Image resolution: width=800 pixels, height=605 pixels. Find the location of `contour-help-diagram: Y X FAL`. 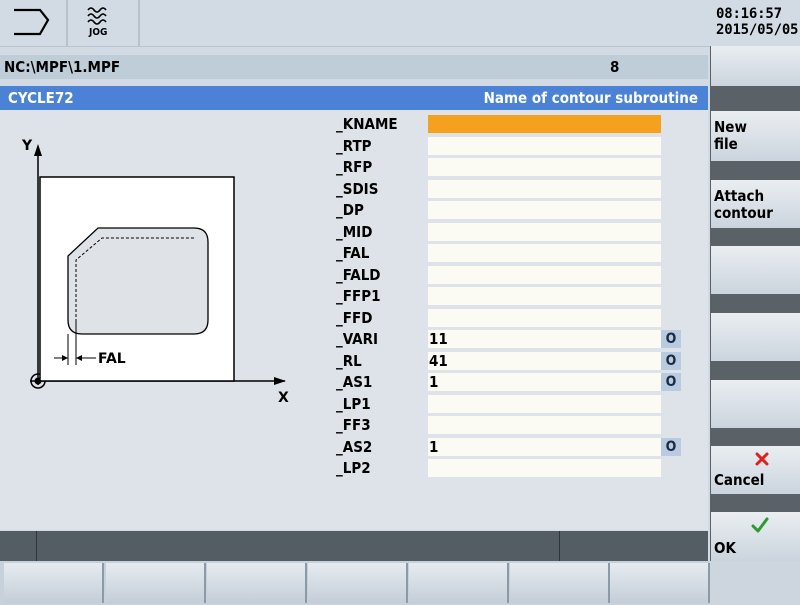

contour-help-diagram: Y X FAL is located at coordinates (155, 272).